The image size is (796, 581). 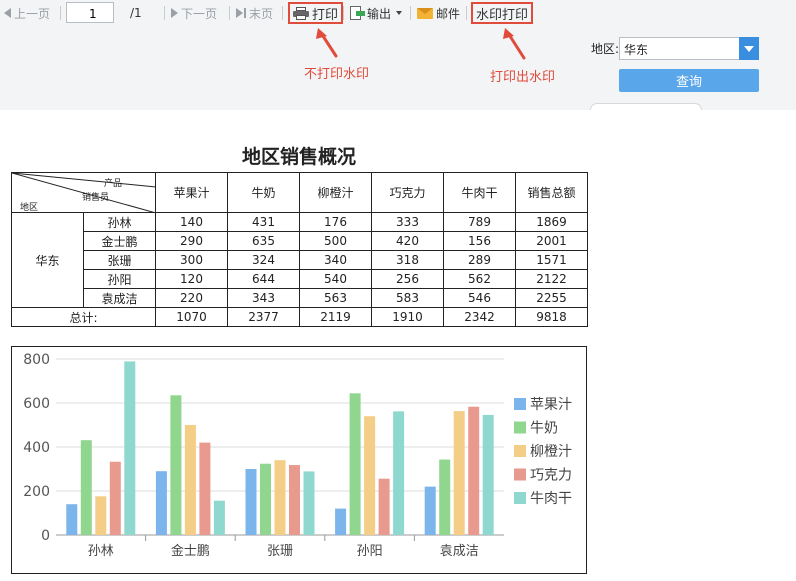 I want to click on column-header: 销售总额, so click(x=551, y=192).